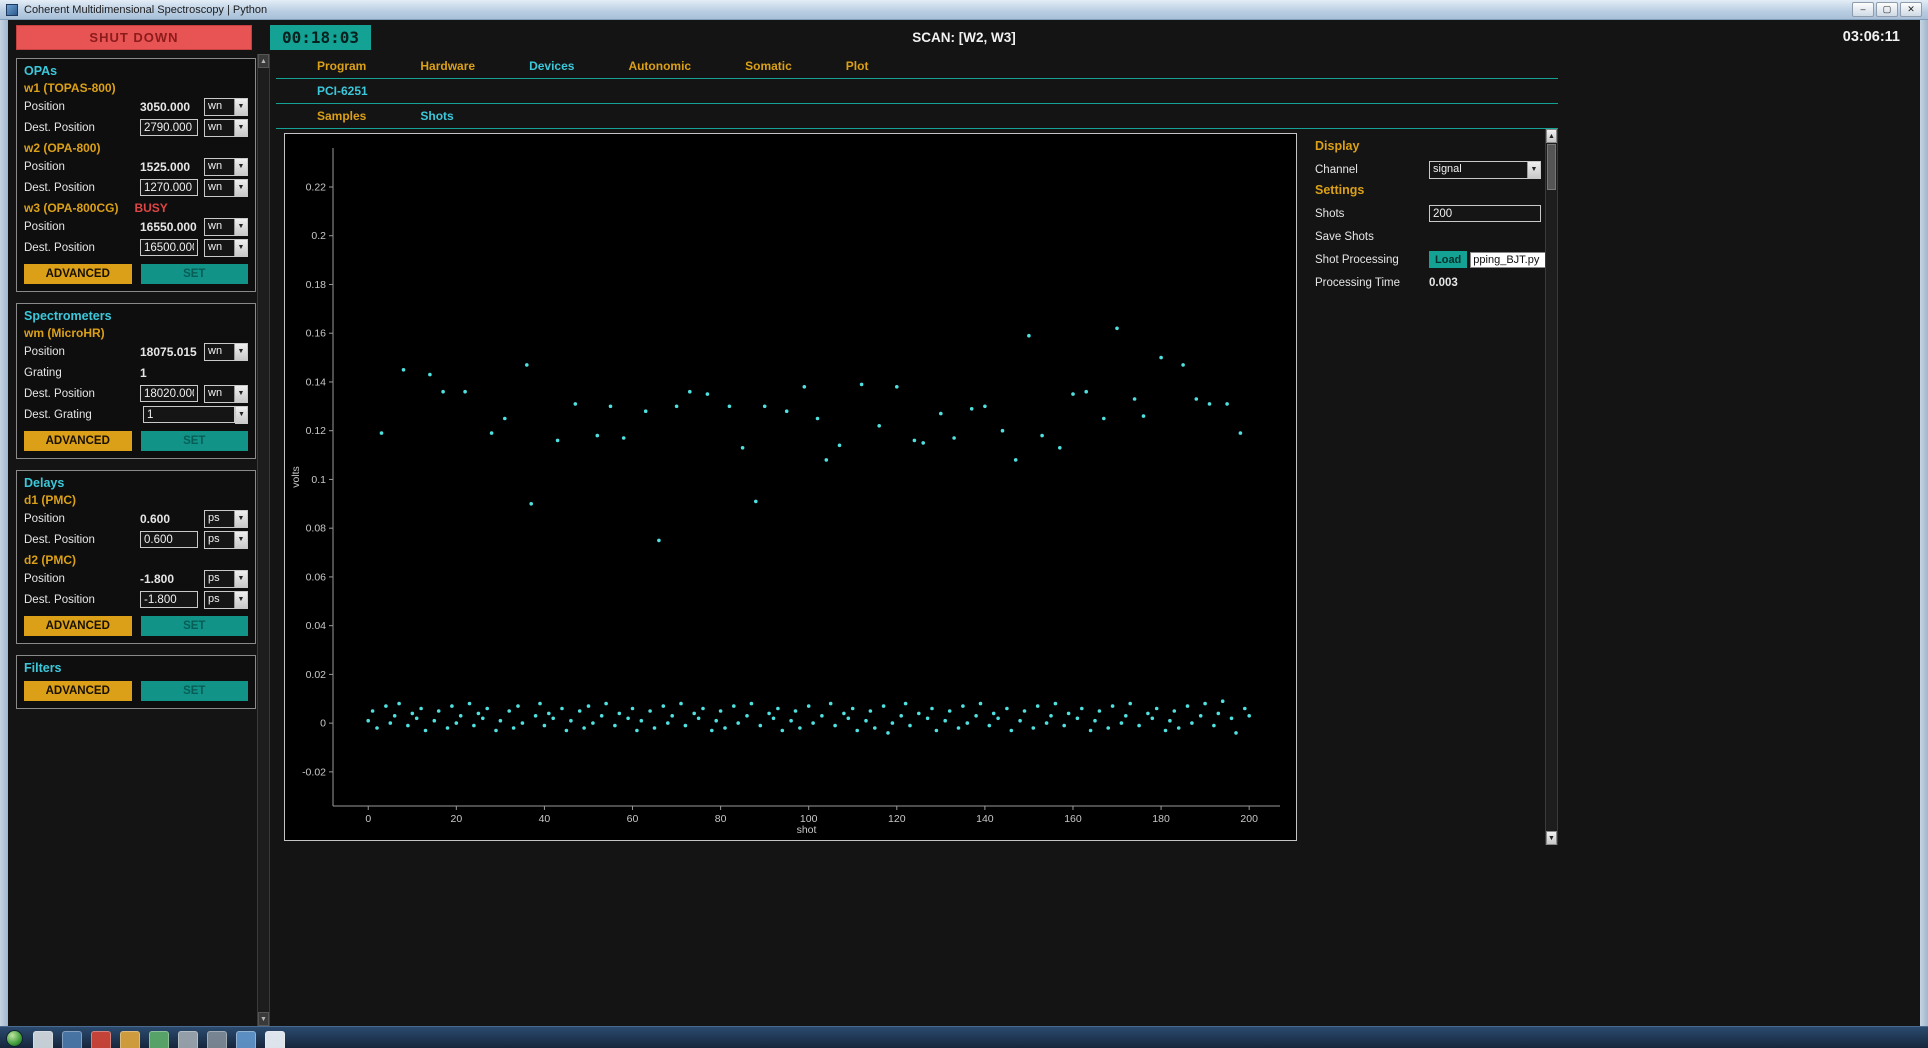  I want to click on tab-plot: Plot, so click(857, 66).